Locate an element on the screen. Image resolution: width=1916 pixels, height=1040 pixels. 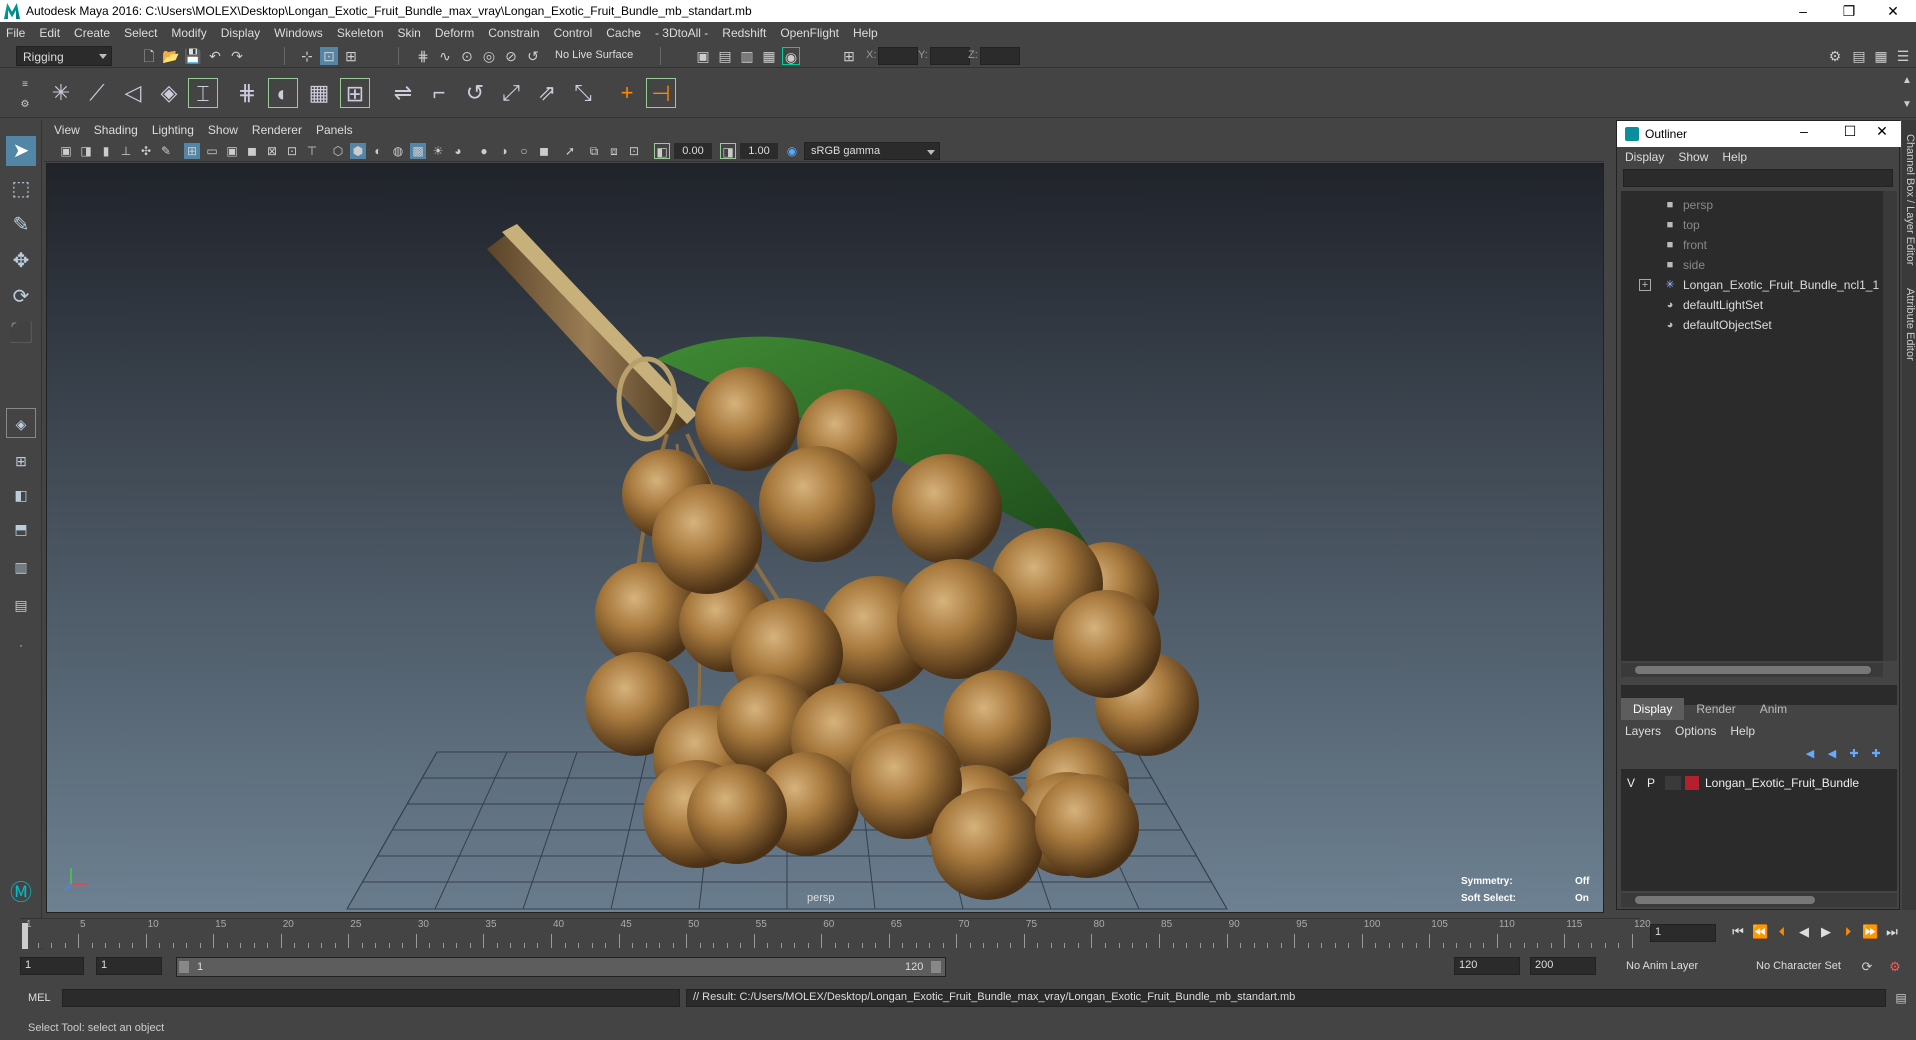
shadows-icon: ◕ is located at coordinates (458, 151).